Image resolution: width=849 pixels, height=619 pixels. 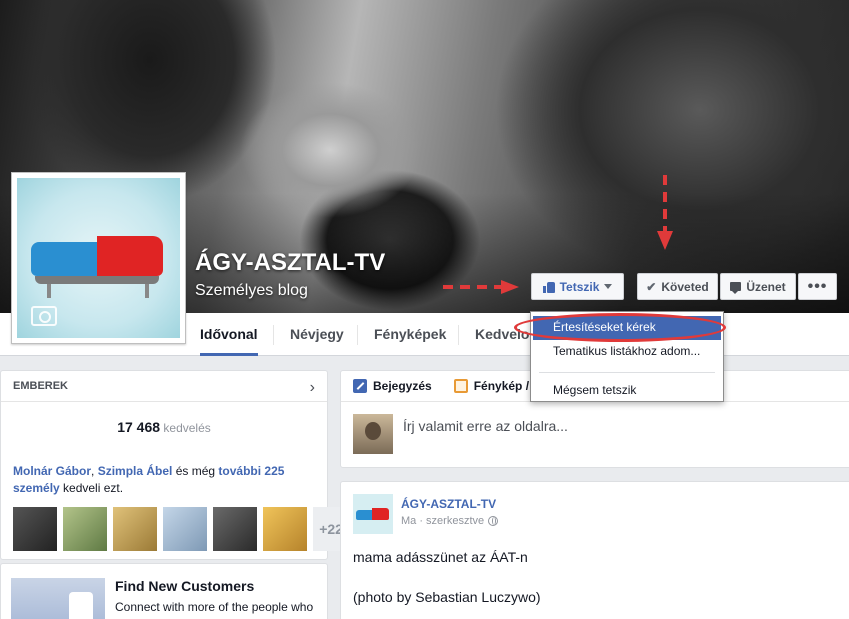 I want to click on composer-tab-photo-label: Fénykép /, so click(x=501, y=386).